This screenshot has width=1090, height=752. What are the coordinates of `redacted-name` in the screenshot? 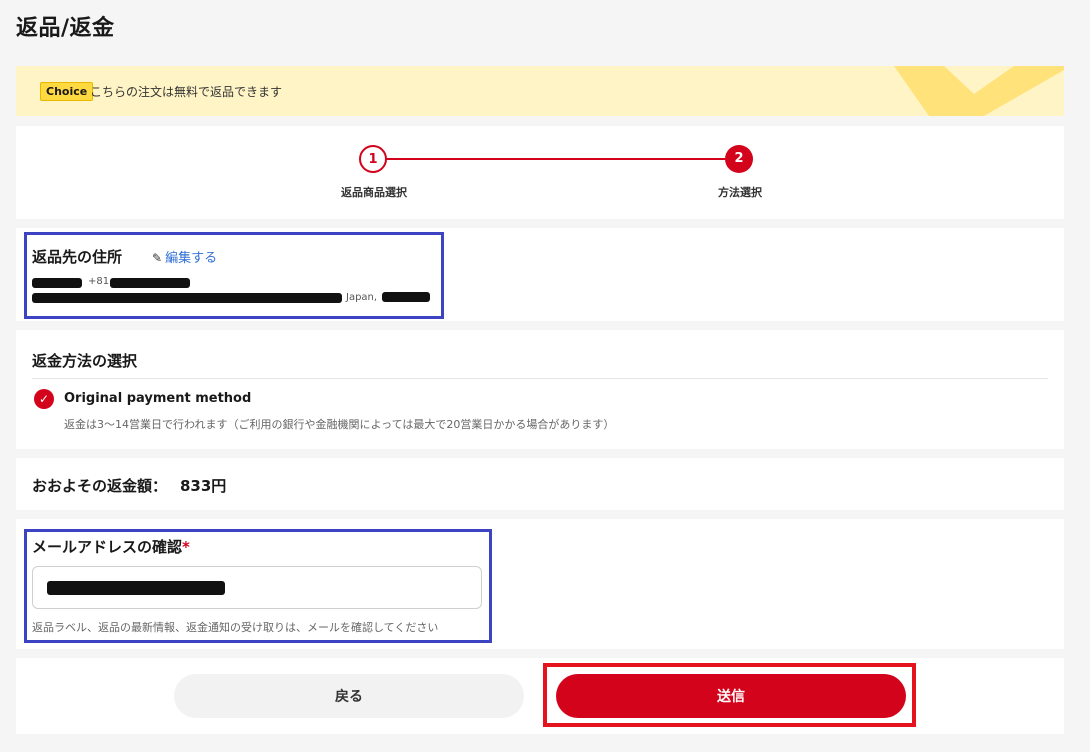 It's located at (57, 283).